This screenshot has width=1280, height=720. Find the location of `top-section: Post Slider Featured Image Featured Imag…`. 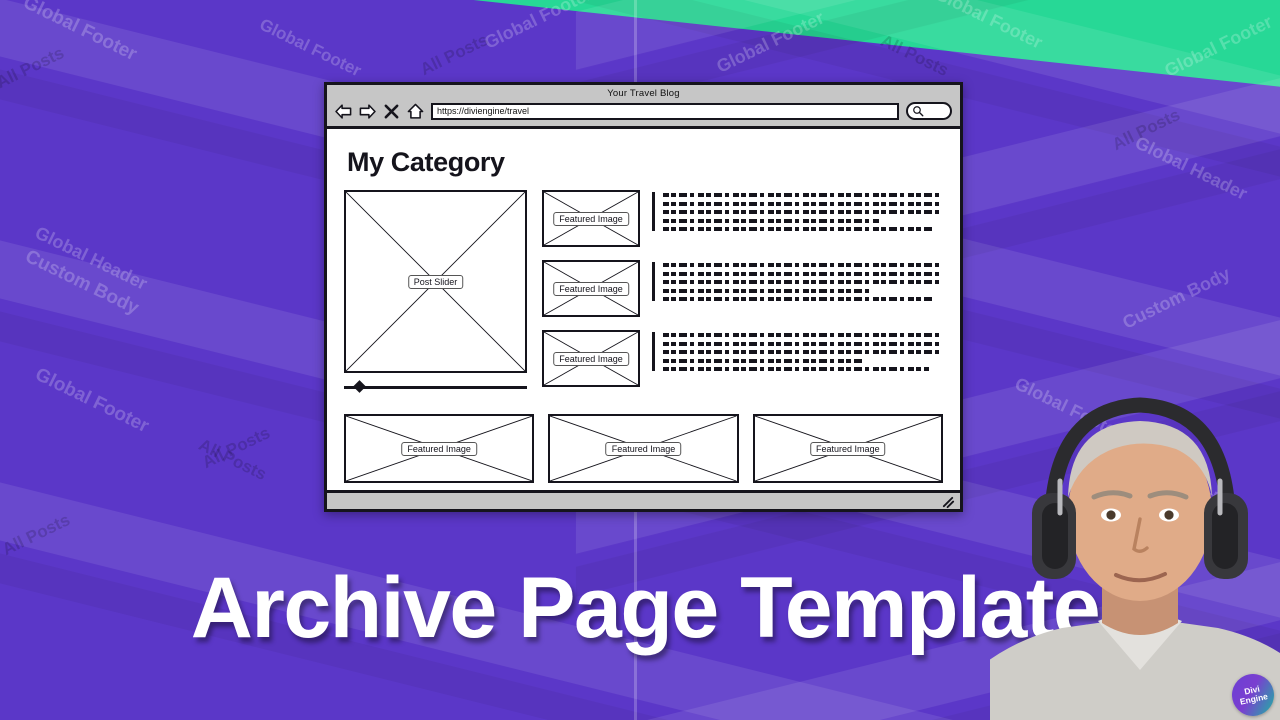

top-section: Post Slider Featured Image Featured Imag… is located at coordinates (643, 291).